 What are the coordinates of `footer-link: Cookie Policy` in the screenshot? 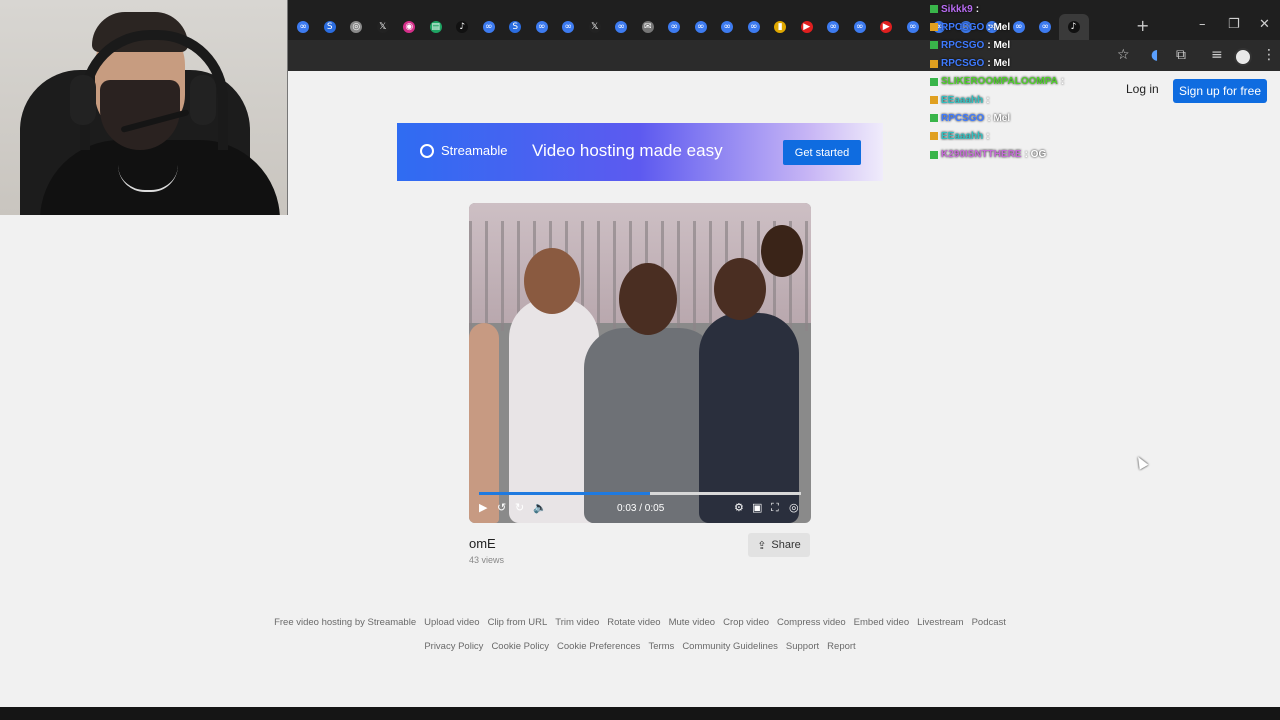 It's located at (520, 646).